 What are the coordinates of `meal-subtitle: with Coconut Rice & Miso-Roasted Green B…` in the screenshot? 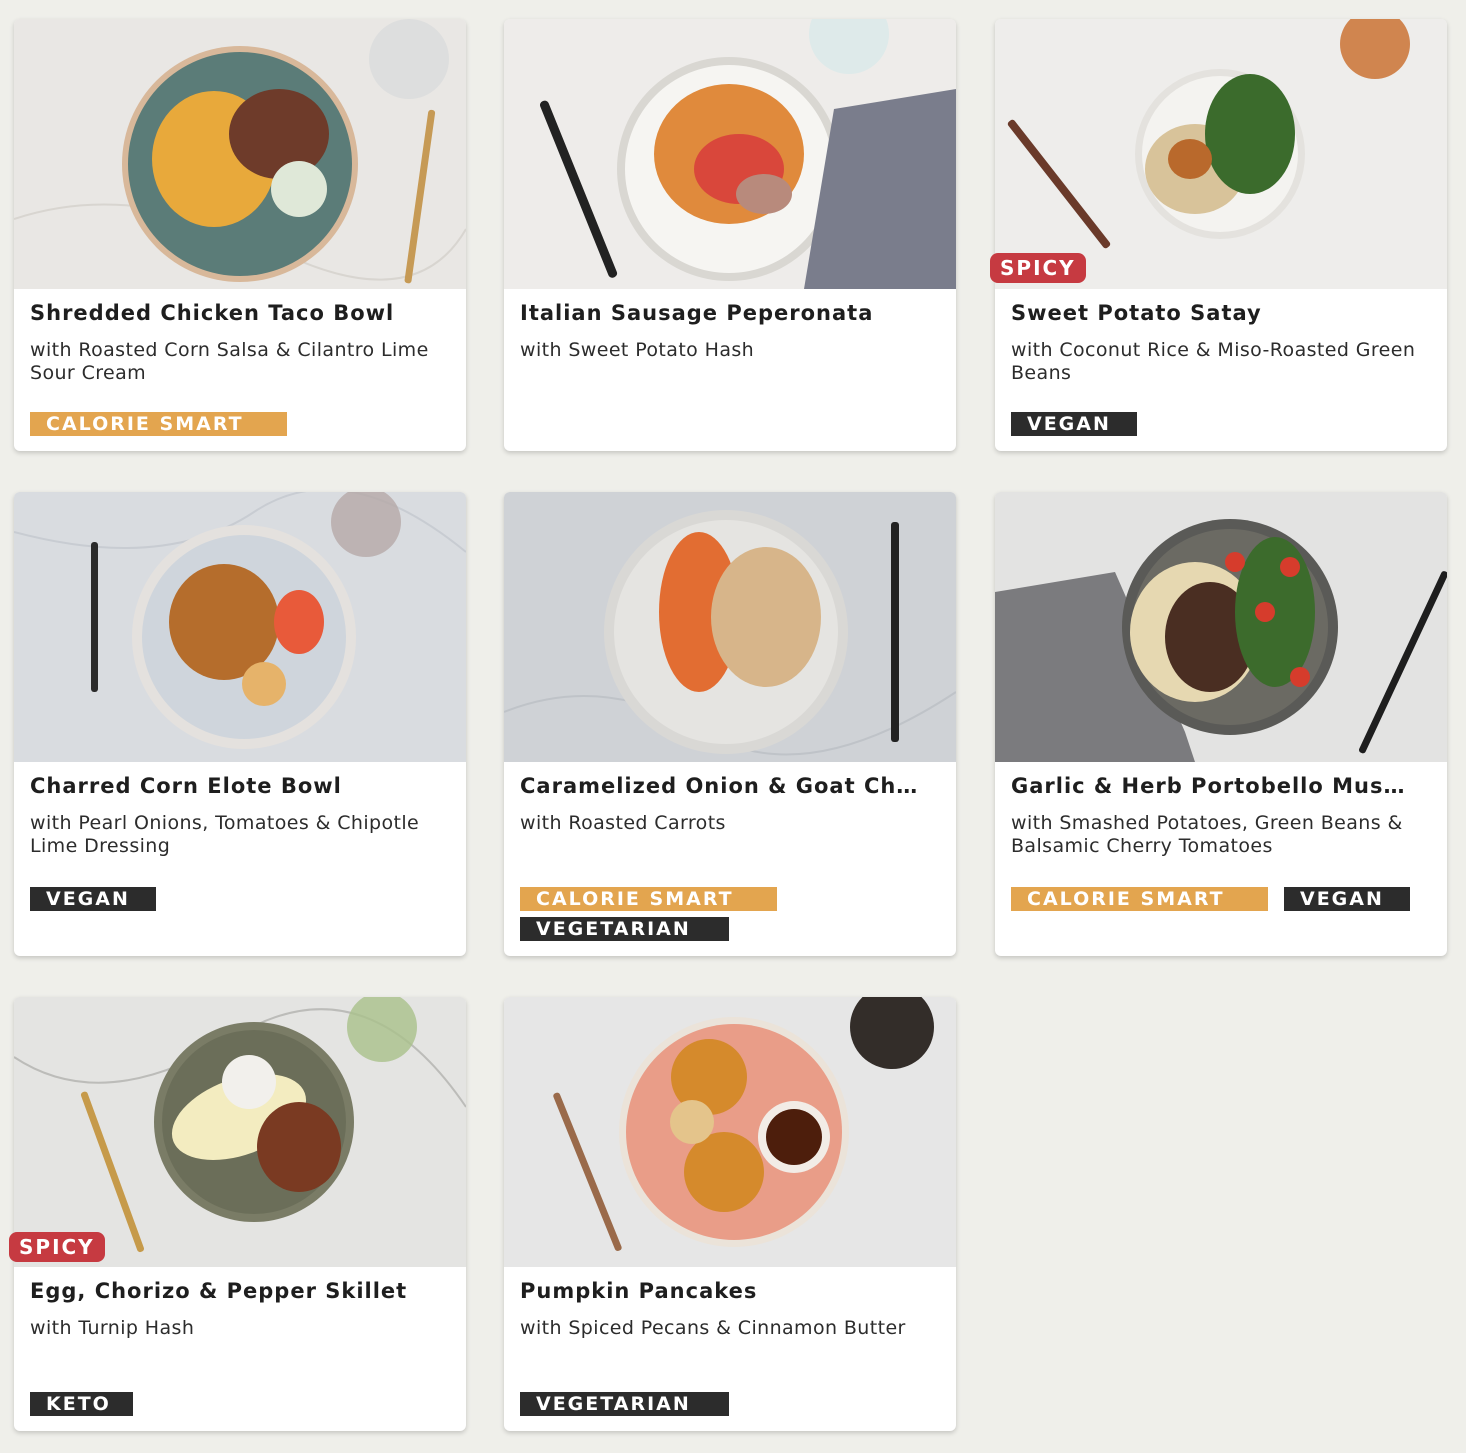 It's located at (1213, 361).